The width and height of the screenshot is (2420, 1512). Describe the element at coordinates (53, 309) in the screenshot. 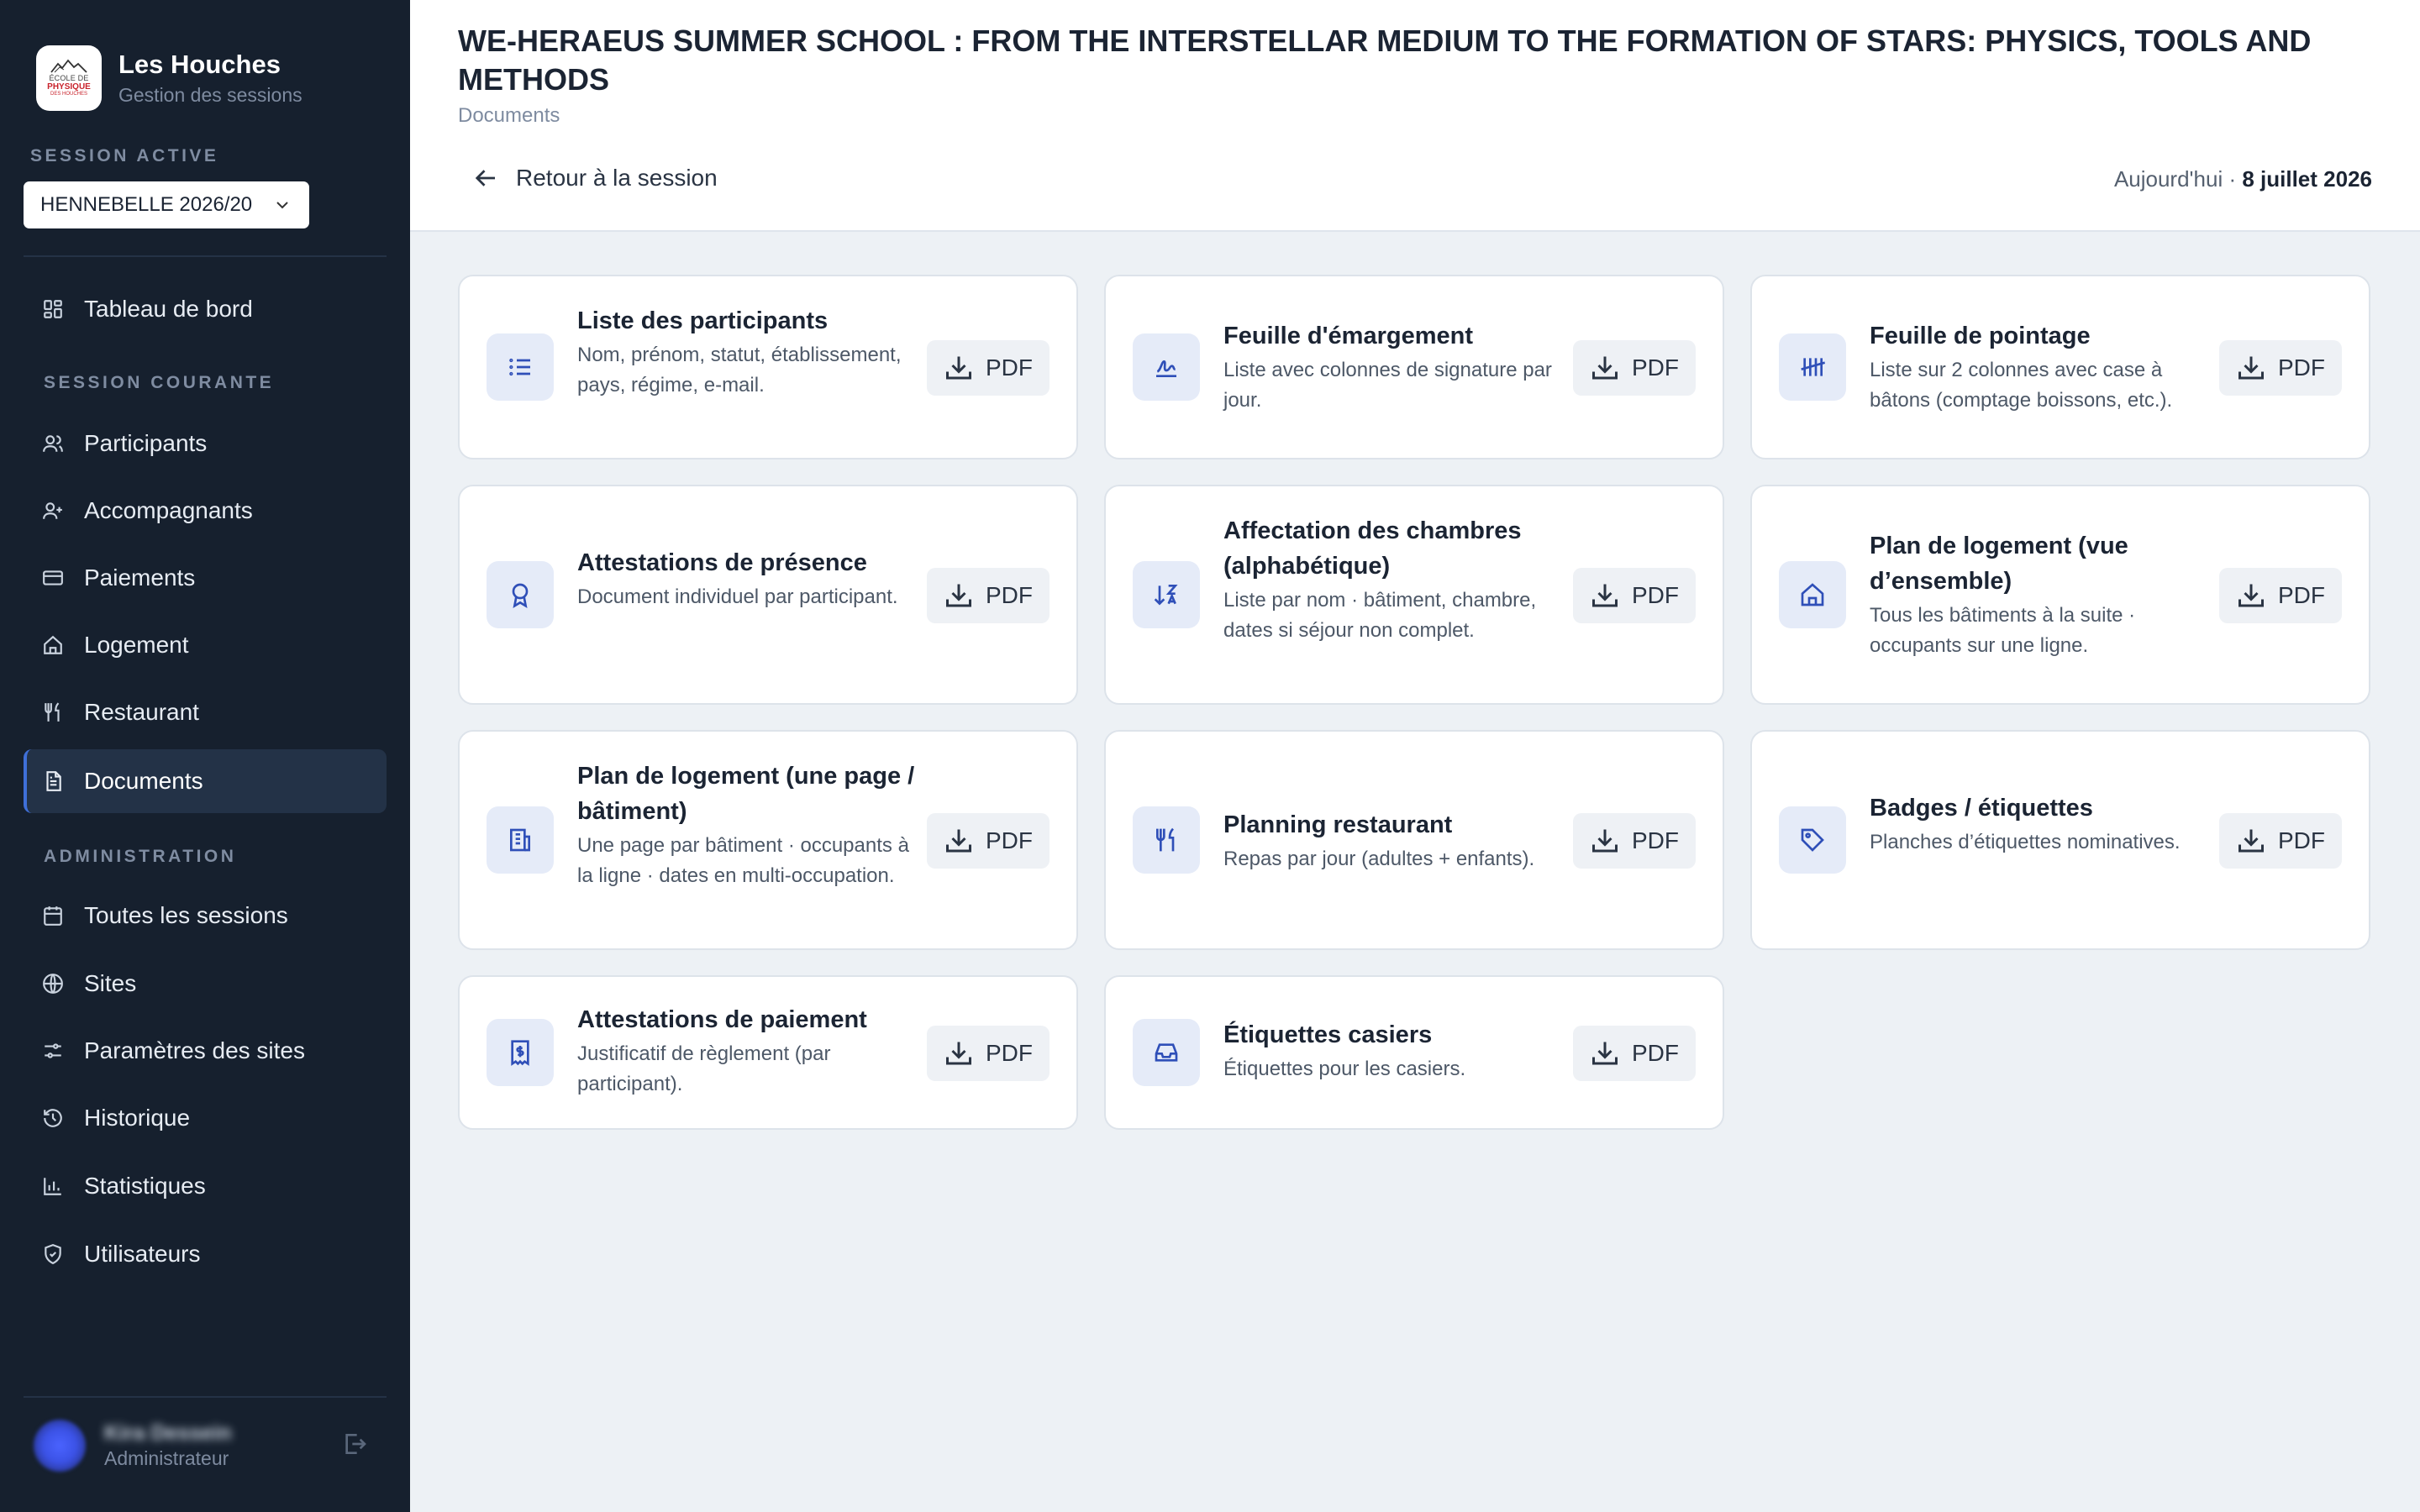

I see `grid-icon` at that location.